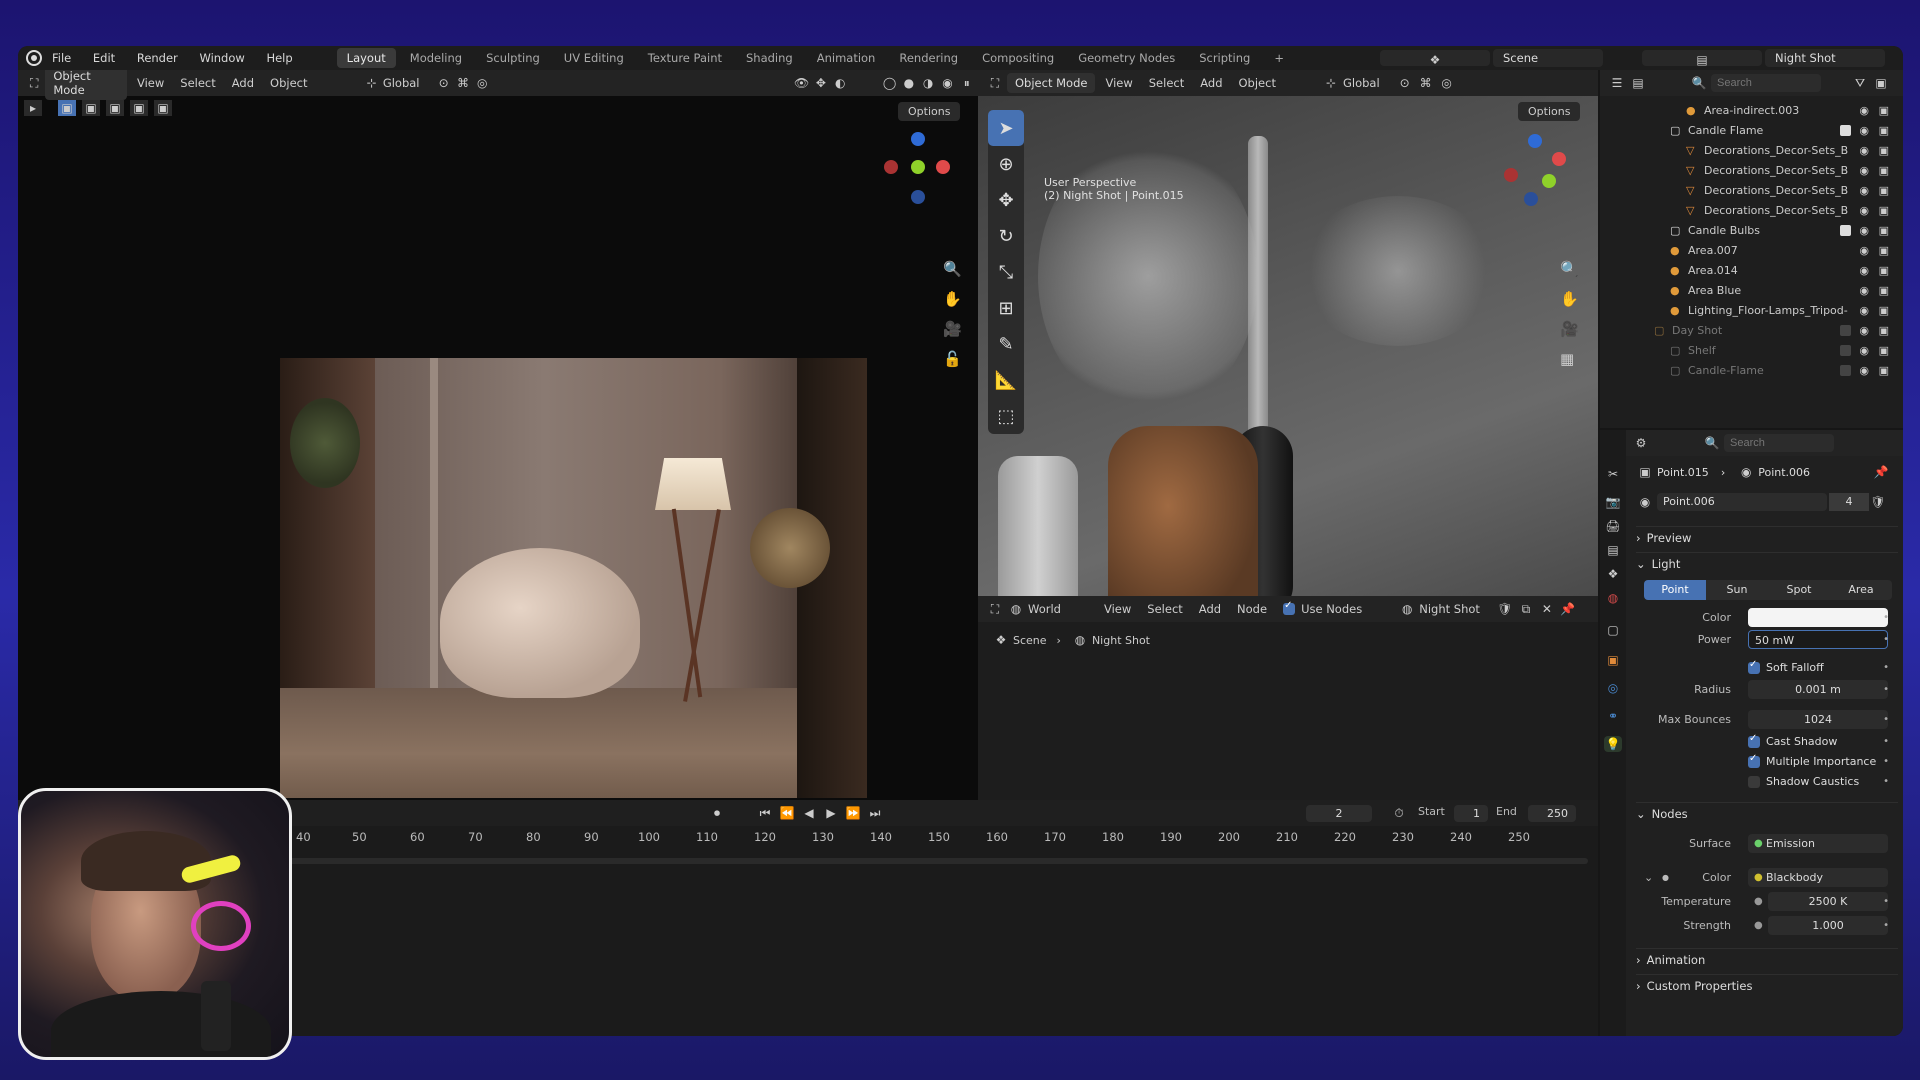 The image size is (1920, 1080). Describe the element at coordinates (1724, 230) in the screenshot. I see `item-name: Candle Bulbs` at that location.